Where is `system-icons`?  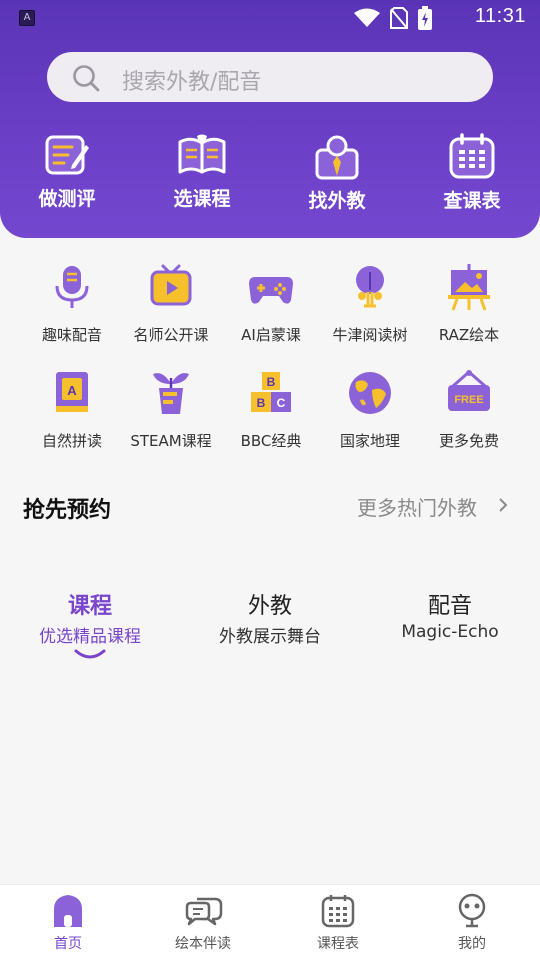
system-icons is located at coordinates (393, 18).